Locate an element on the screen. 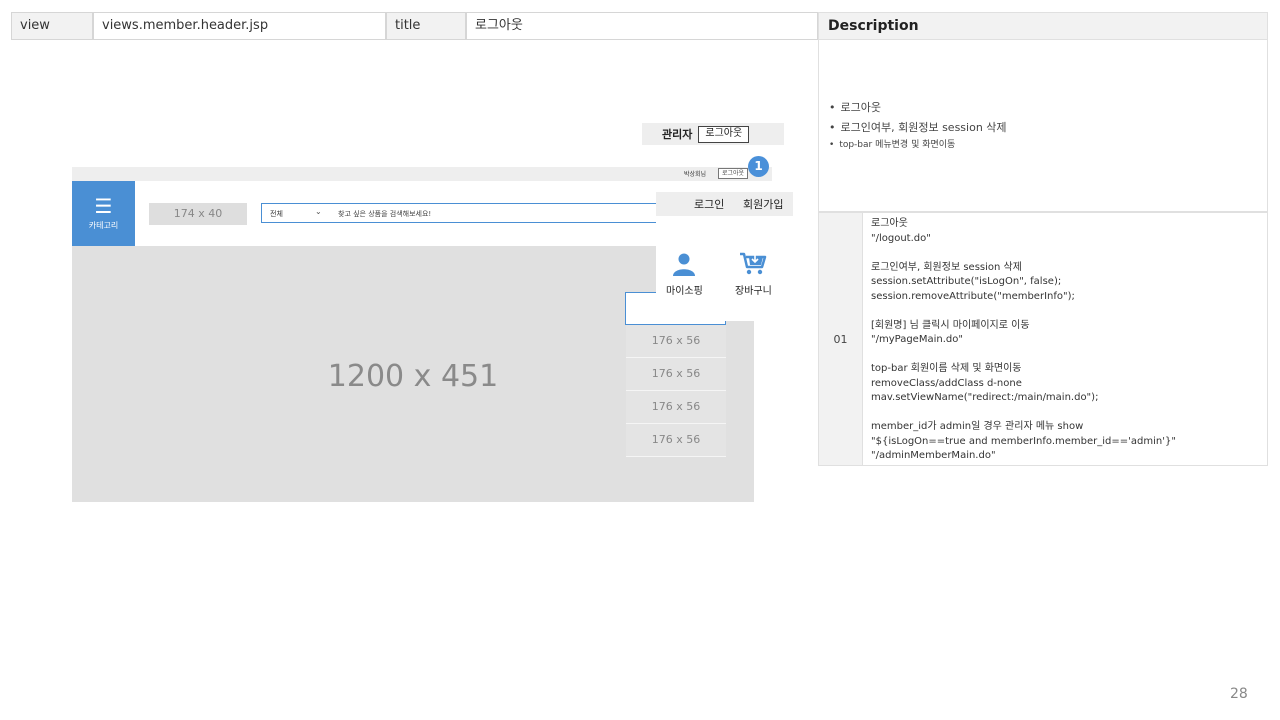 The height and width of the screenshot is (720, 1280). title-label: title is located at coordinates (426, 26).